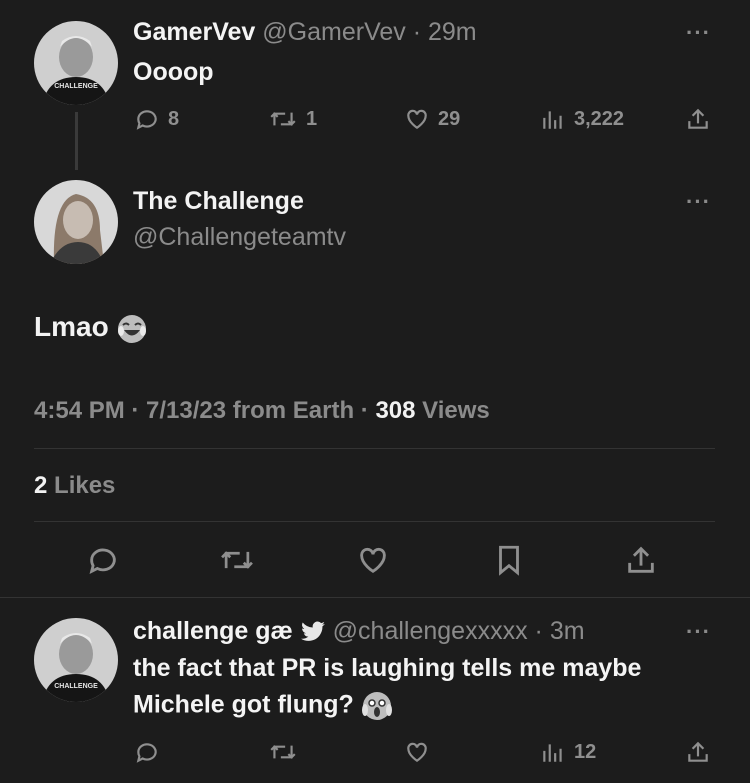 The width and height of the screenshot is (750, 783). I want to click on bookmark-icon, so click(509, 560).